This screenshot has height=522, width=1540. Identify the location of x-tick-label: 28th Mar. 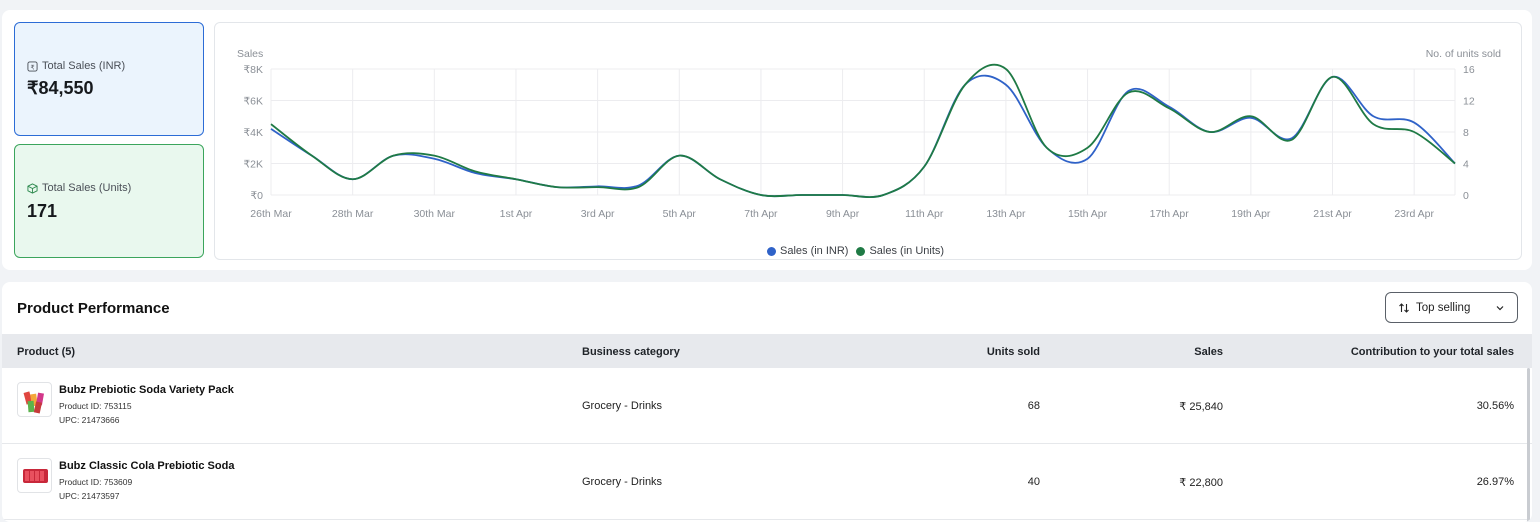
(353, 214).